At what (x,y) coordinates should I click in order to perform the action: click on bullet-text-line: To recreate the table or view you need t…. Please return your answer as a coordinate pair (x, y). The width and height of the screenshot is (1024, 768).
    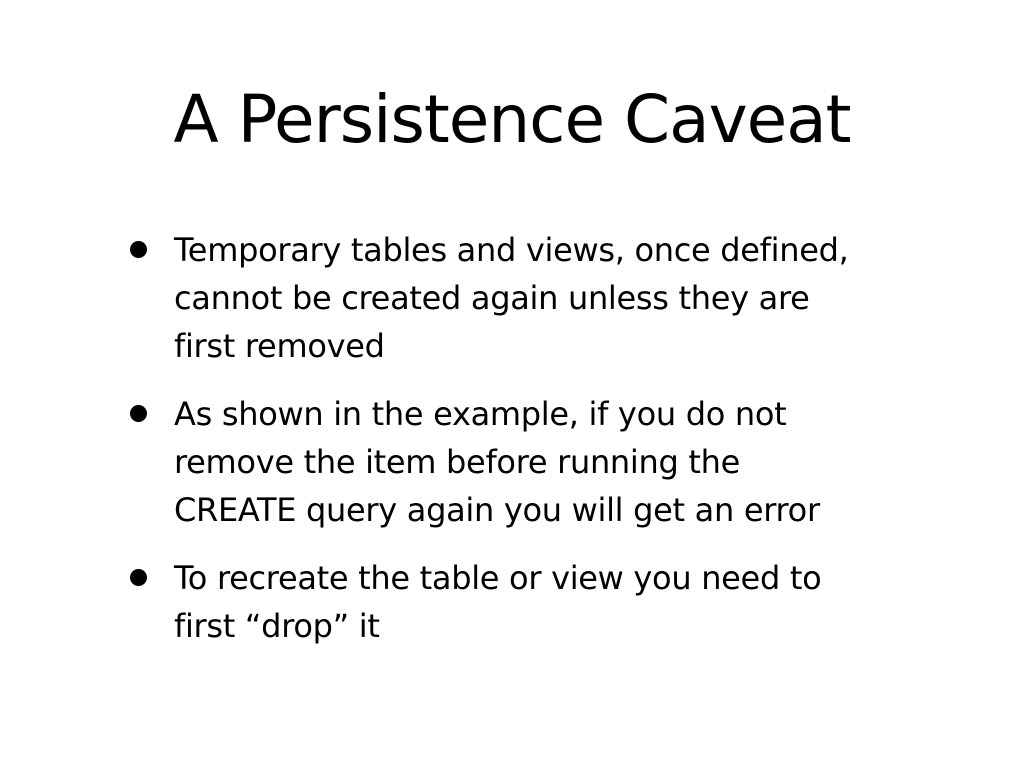
    Looking at the image, I should click on (498, 578).